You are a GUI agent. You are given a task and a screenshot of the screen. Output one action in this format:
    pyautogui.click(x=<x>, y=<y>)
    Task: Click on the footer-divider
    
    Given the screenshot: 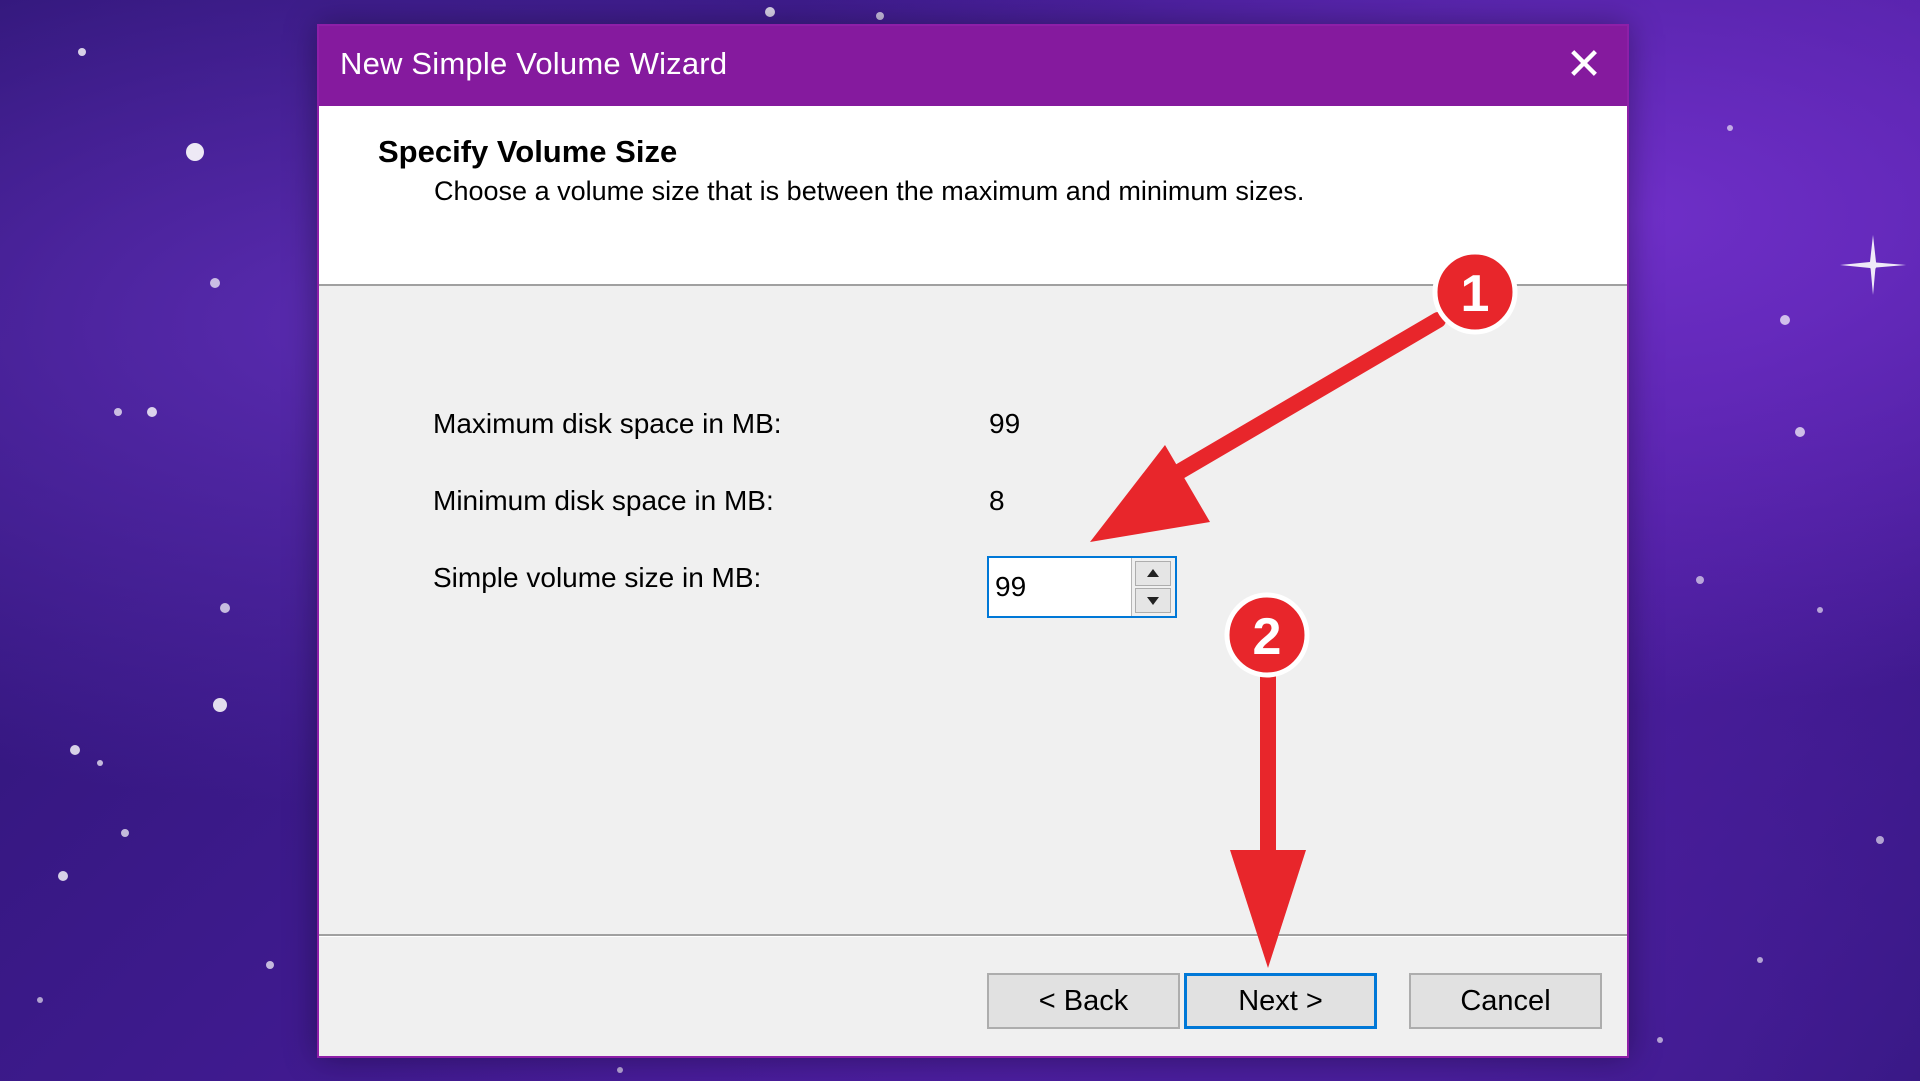 What is the action you would take?
    pyautogui.click(x=973, y=935)
    